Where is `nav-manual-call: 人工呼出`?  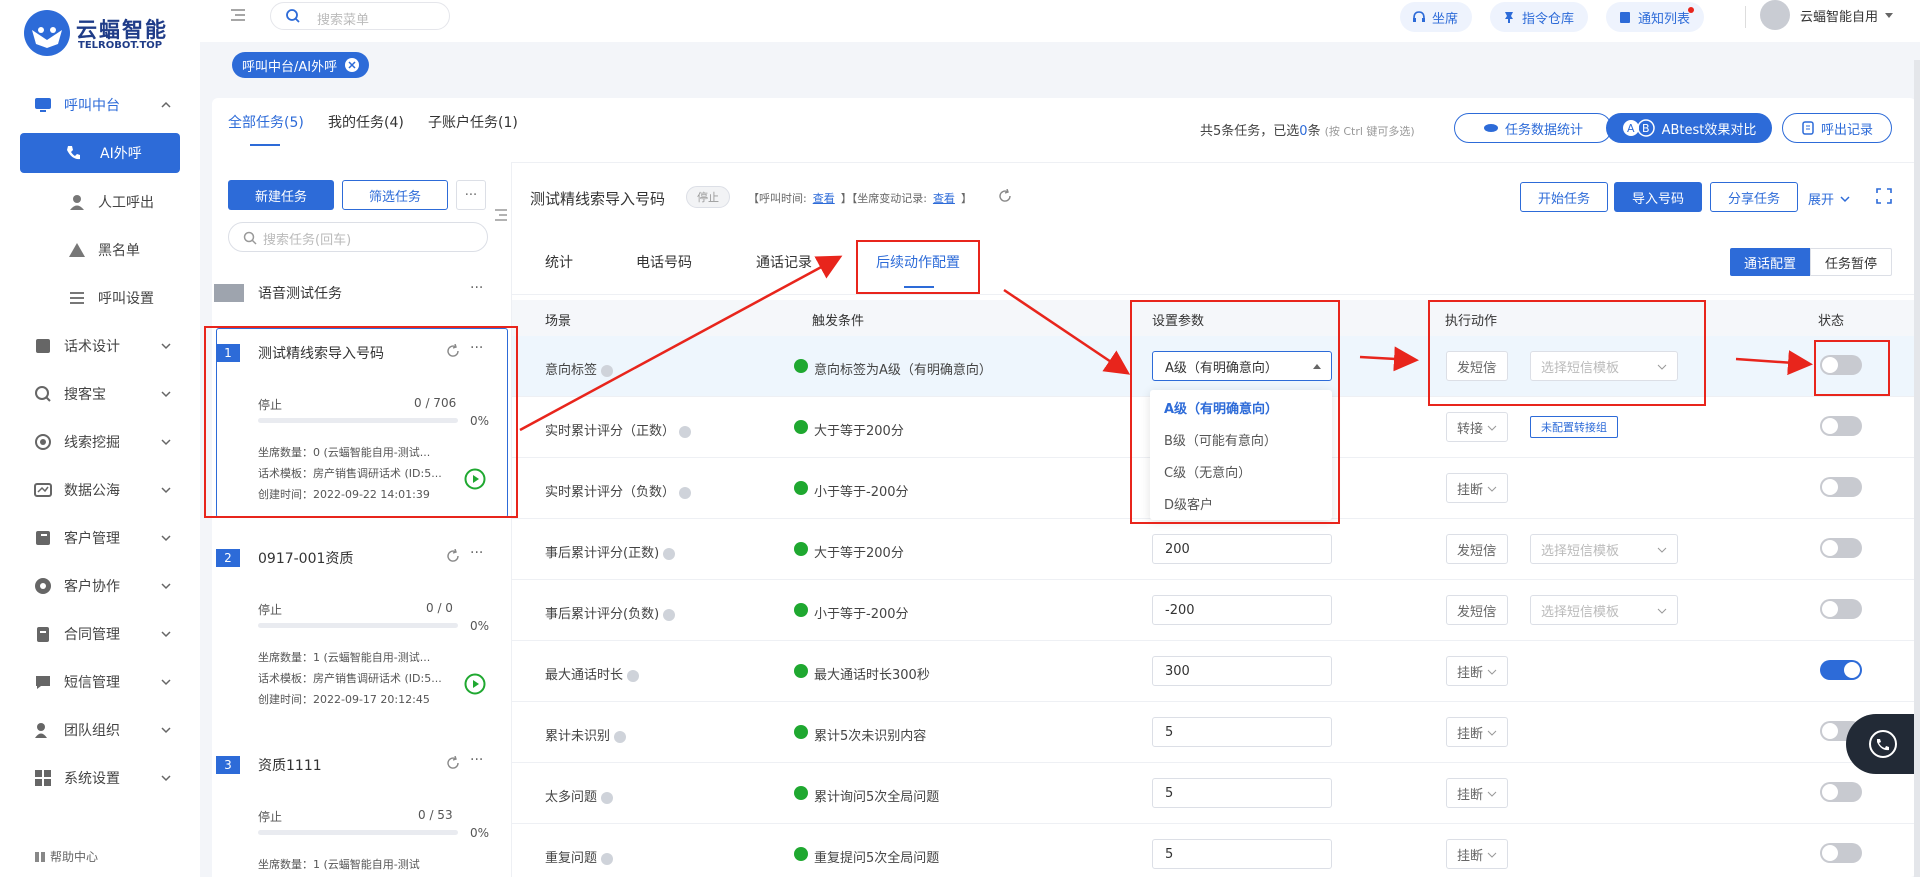 nav-manual-call: 人工呼出 is located at coordinates (100, 202).